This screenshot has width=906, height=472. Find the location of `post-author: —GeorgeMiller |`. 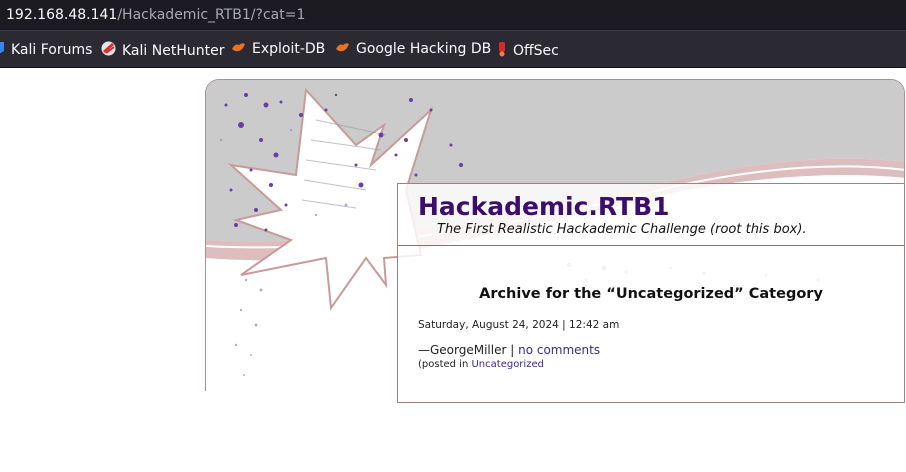

post-author: —GeorgeMiller | is located at coordinates (468, 350).